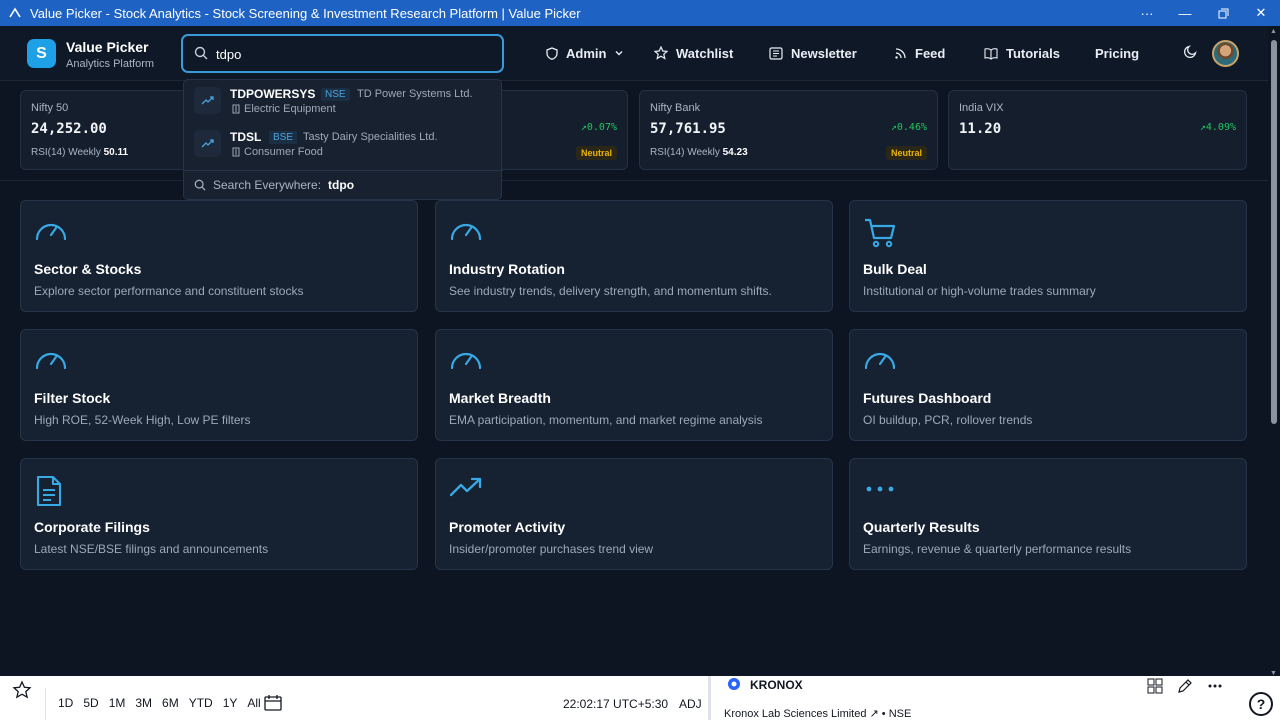 The image size is (1280, 720). Describe the element at coordinates (88, 269) in the screenshot. I see `card-title: Sector & Stocks` at that location.